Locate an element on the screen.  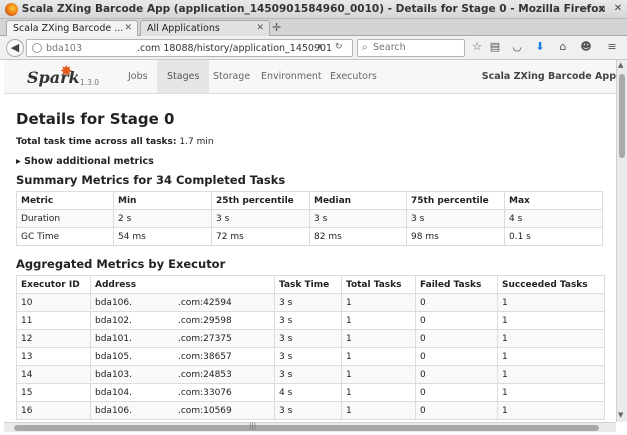
menu-icon: ≡ is located at coordinates (612, 48).